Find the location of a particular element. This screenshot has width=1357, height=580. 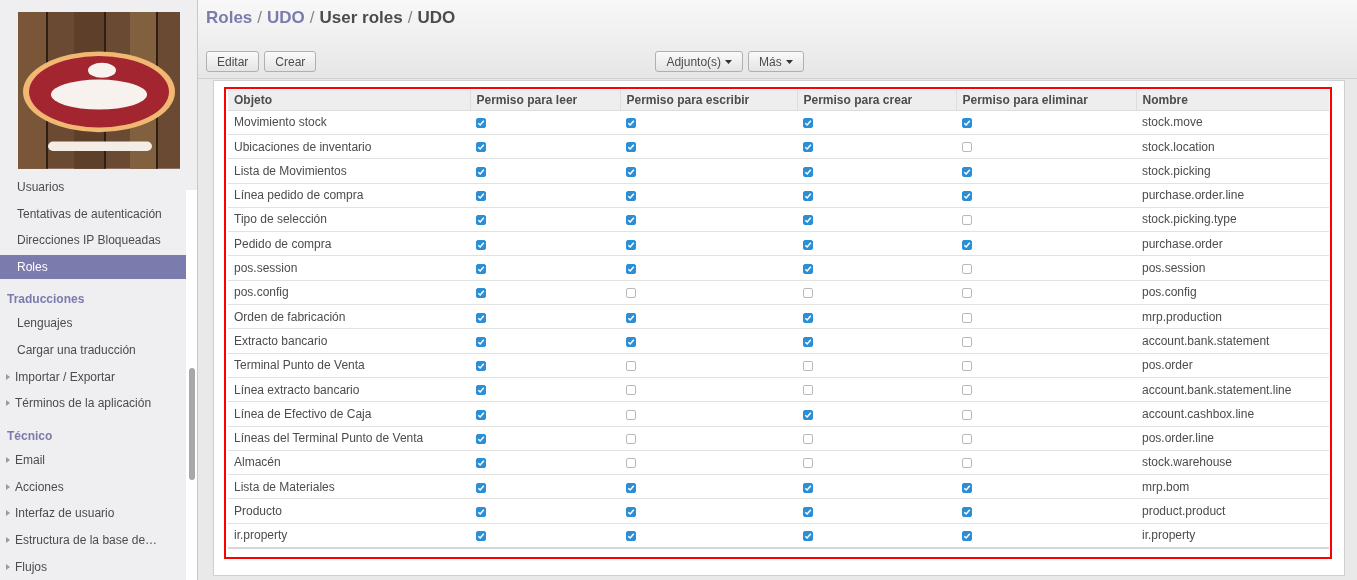

column-header: Objeto is located at coordinates (349, 100).